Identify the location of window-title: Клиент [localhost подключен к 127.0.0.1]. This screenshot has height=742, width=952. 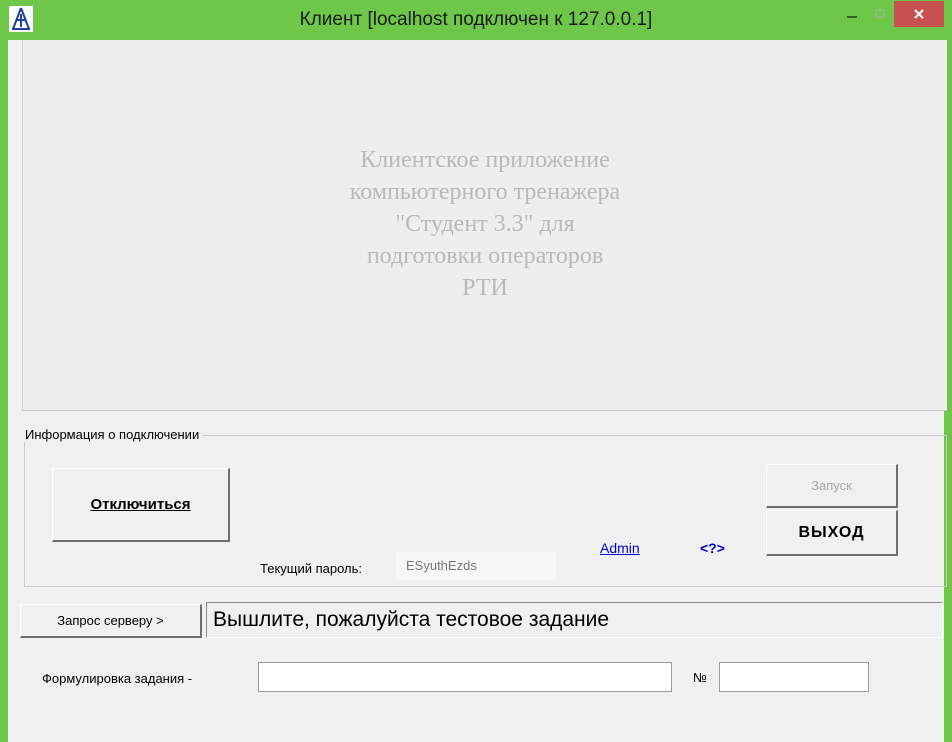
(476, 19).